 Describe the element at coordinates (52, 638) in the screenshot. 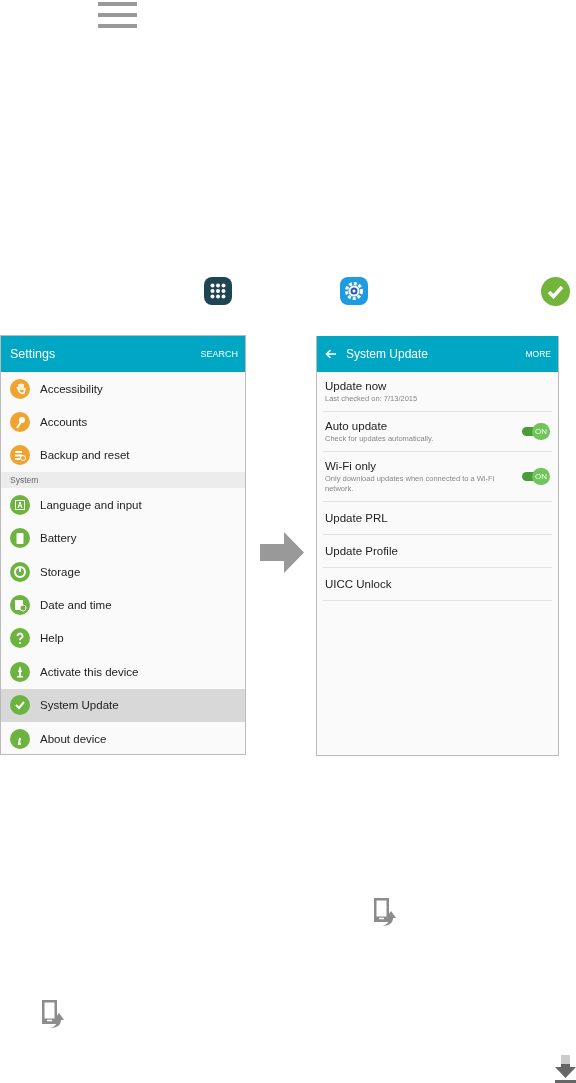

I see `item-label: Help` at that location.